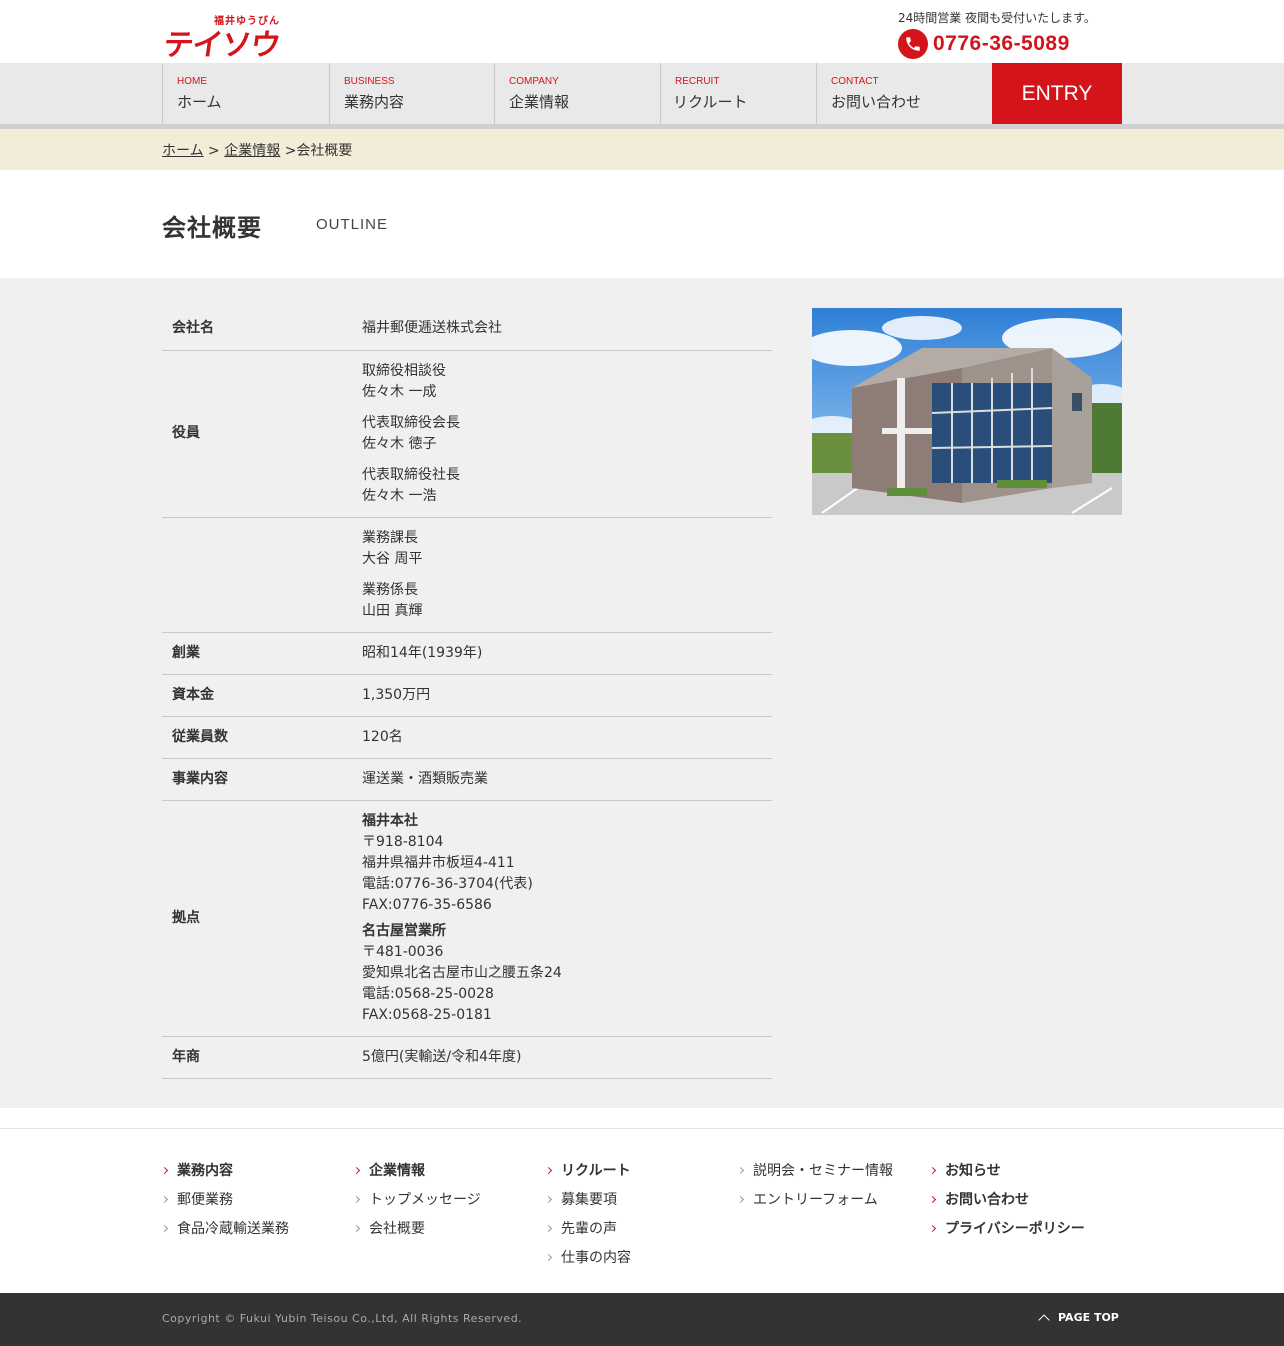 The image size is (1284, 1346). I want to click on table-row: 事業内容 運送業・酒類販売業, so click(467, 779).